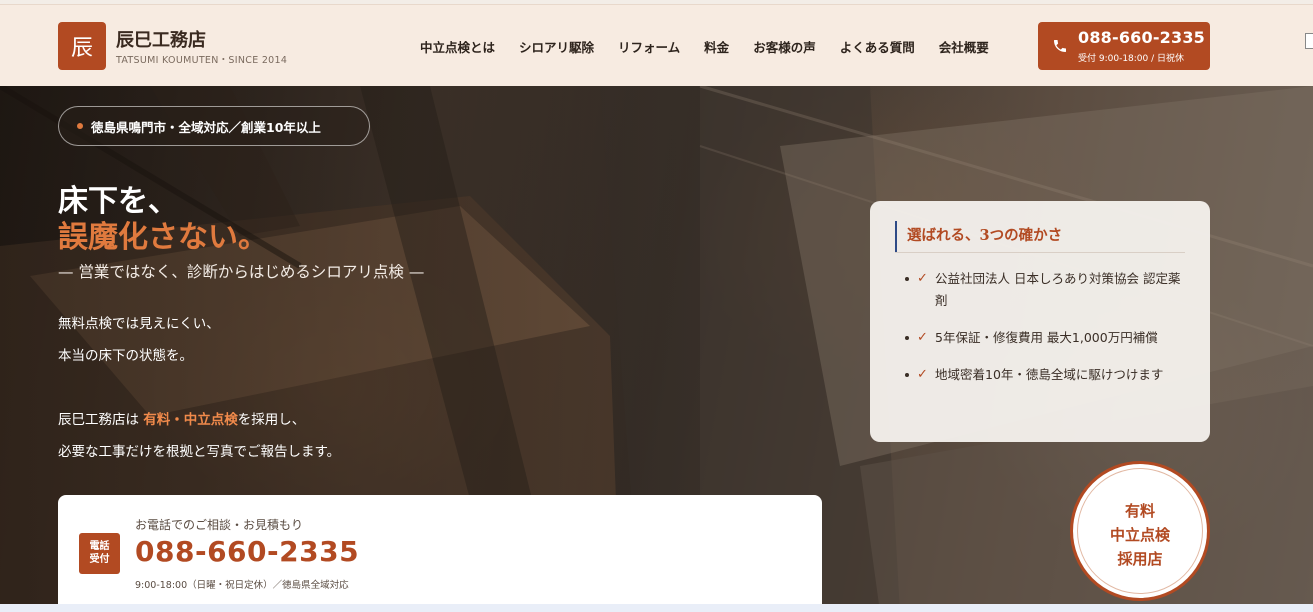 This screenshot has width=1313, height=612. I want to click on para-prefix: 辰巳工務店は, so click(101, 420).